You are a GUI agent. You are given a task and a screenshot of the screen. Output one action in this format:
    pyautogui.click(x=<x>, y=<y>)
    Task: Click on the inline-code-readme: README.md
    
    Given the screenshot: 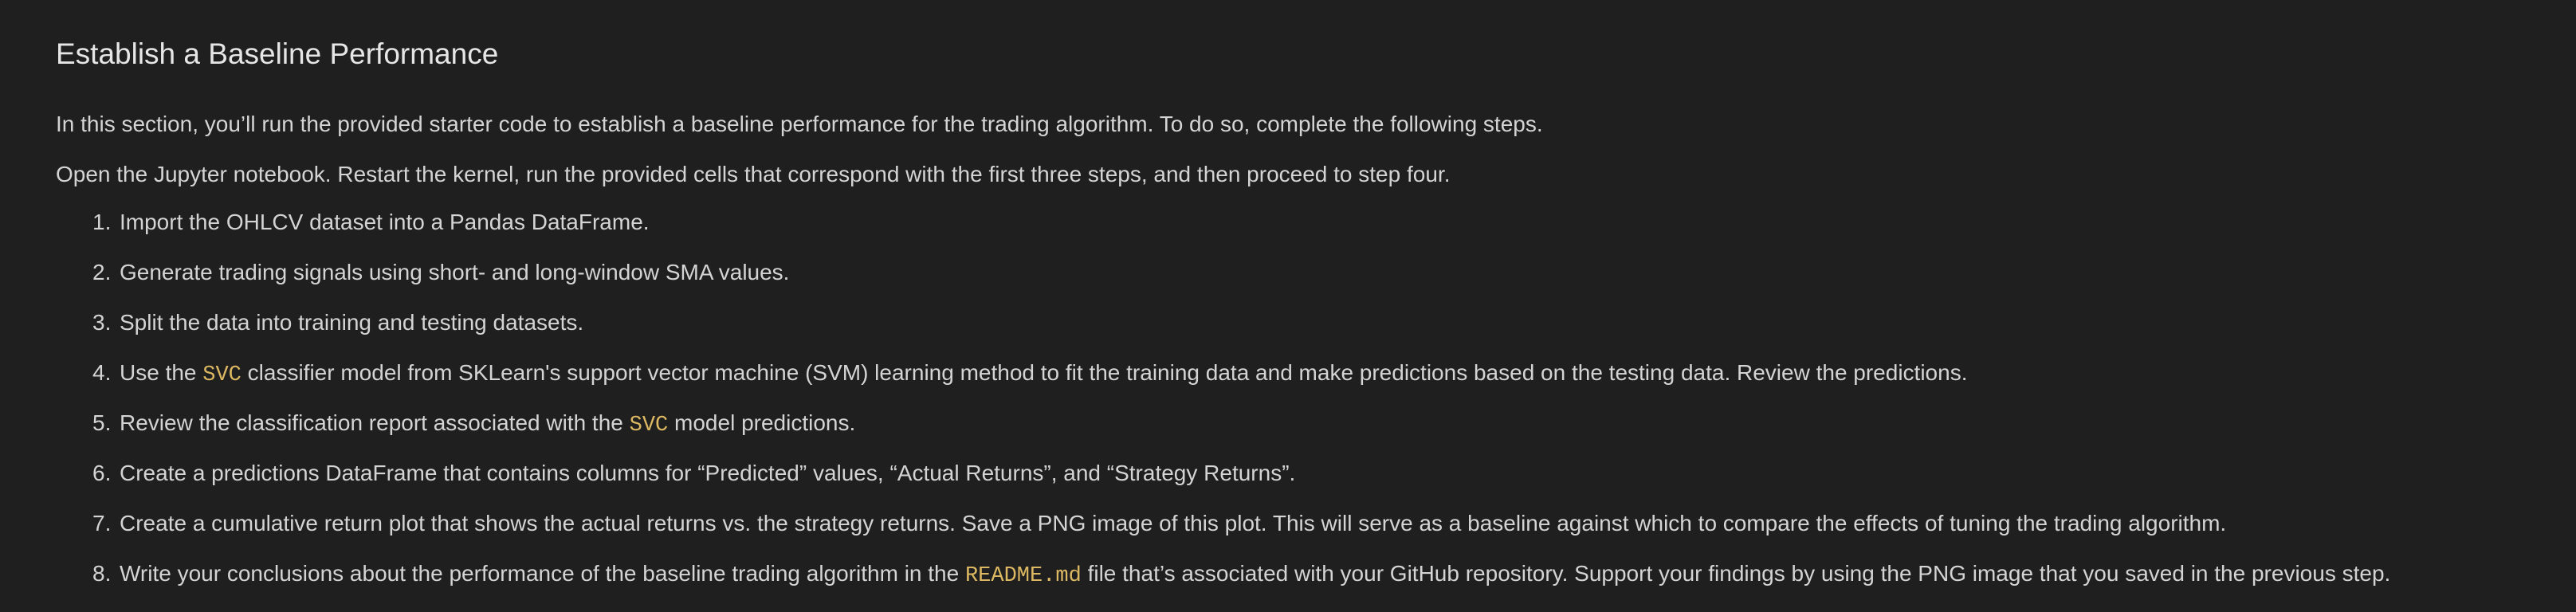 What is the action you would take?
    pyautogui.click(x=1023, y=576)
    